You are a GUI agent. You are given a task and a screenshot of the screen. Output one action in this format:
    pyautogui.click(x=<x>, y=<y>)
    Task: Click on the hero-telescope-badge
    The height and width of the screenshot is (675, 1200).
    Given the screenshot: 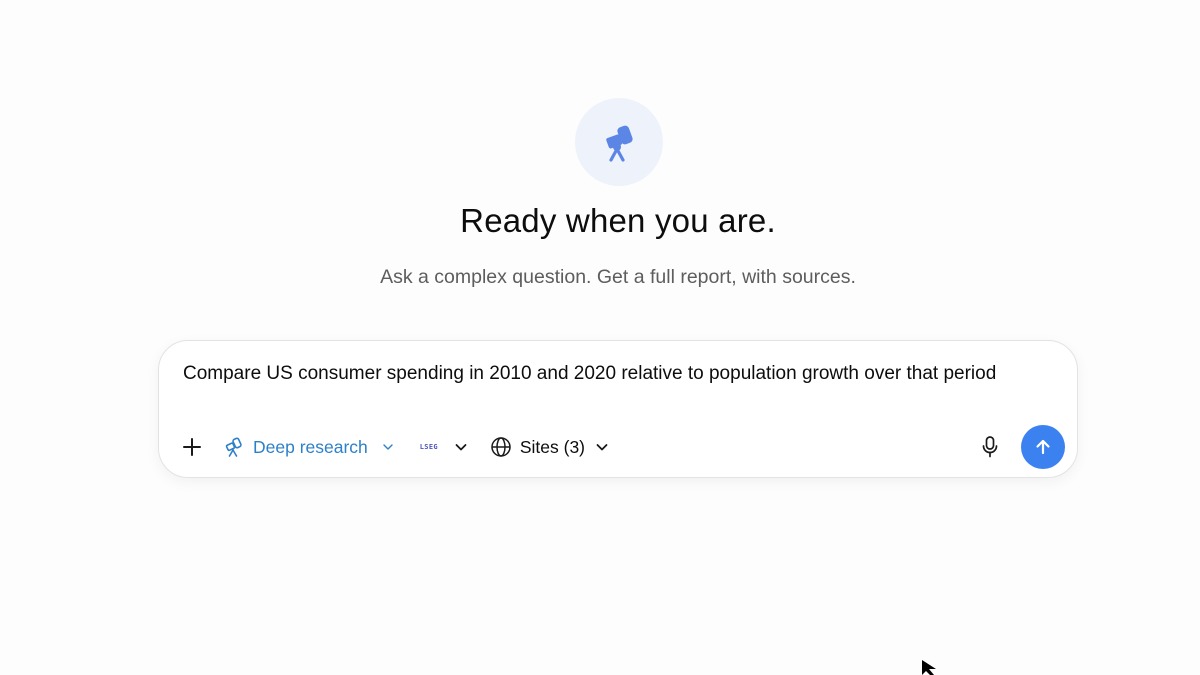 What is the action you would take?
    pyautogui.click(x=619, y=142)
    